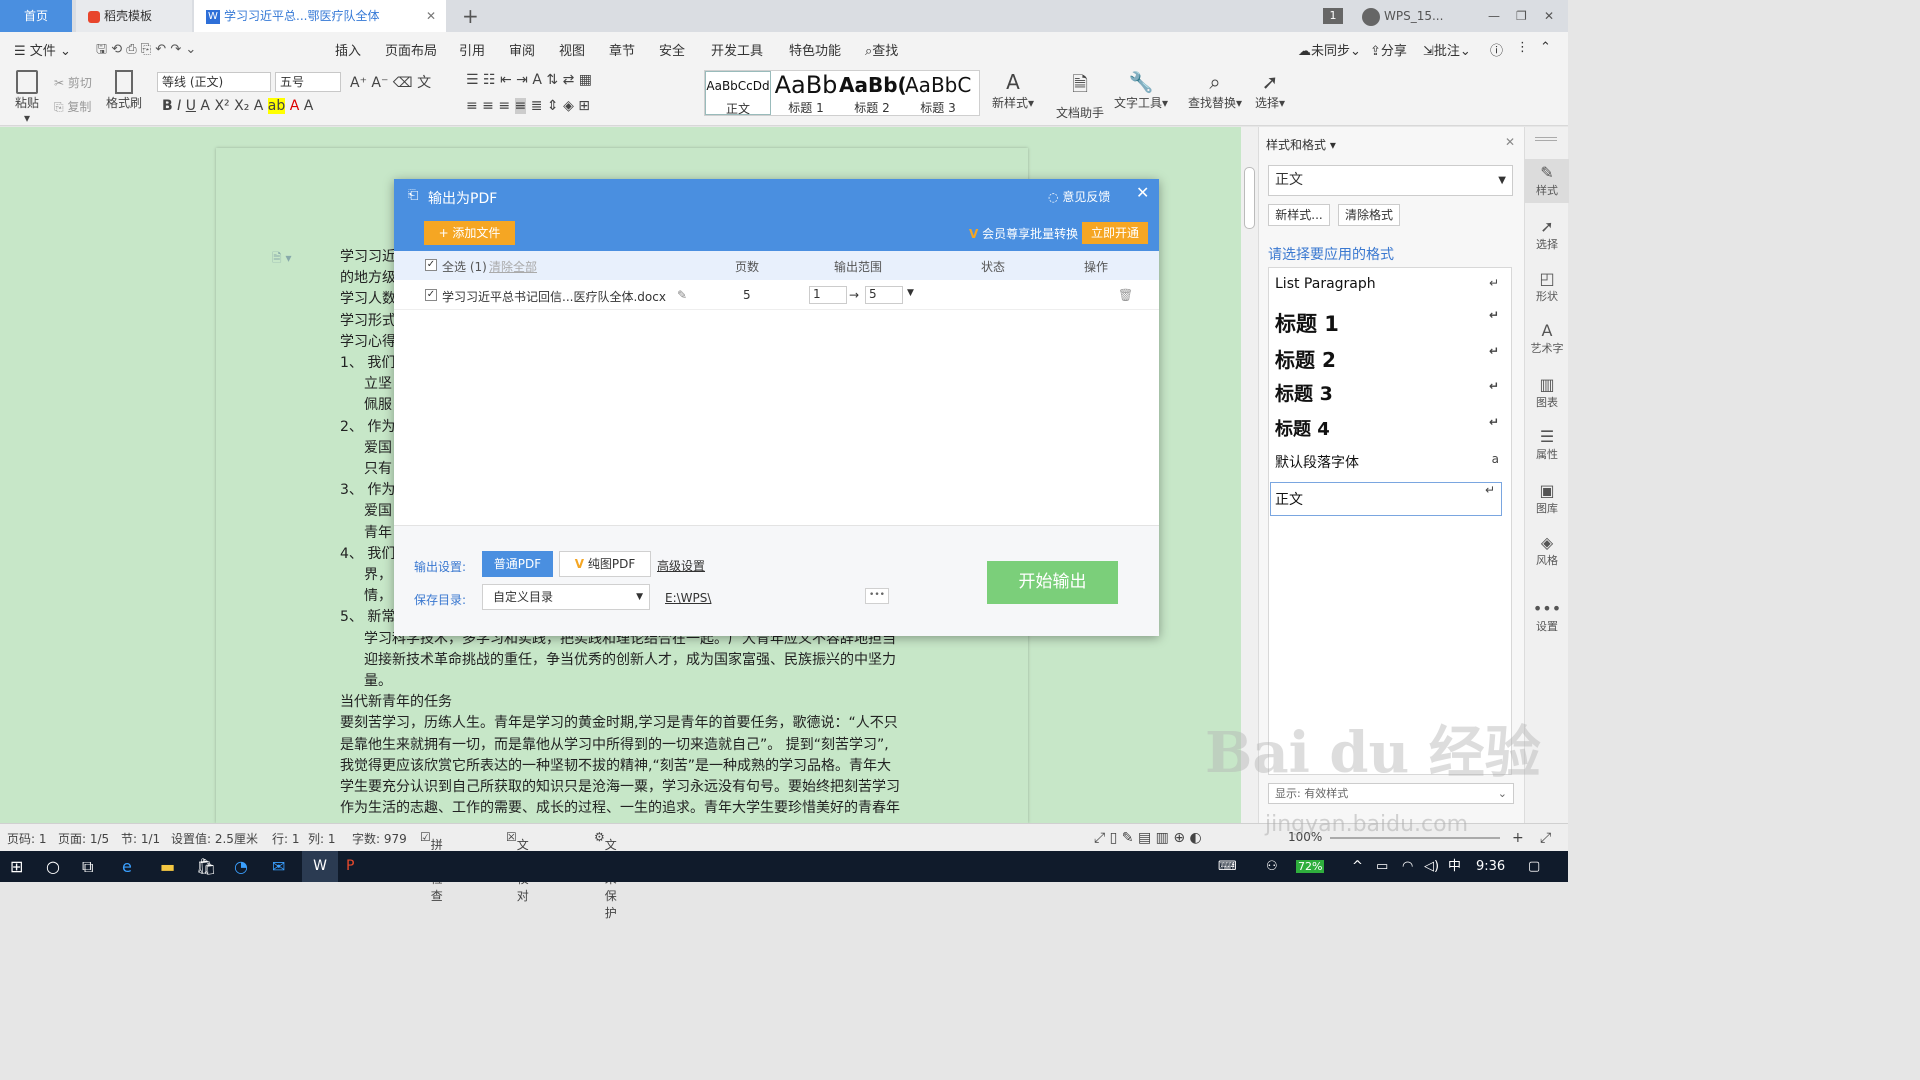  What do you see at coordinates (350, 866) in the screenshot?
I see `wps-presentation-icon: P` at bounding box center [350, 866].